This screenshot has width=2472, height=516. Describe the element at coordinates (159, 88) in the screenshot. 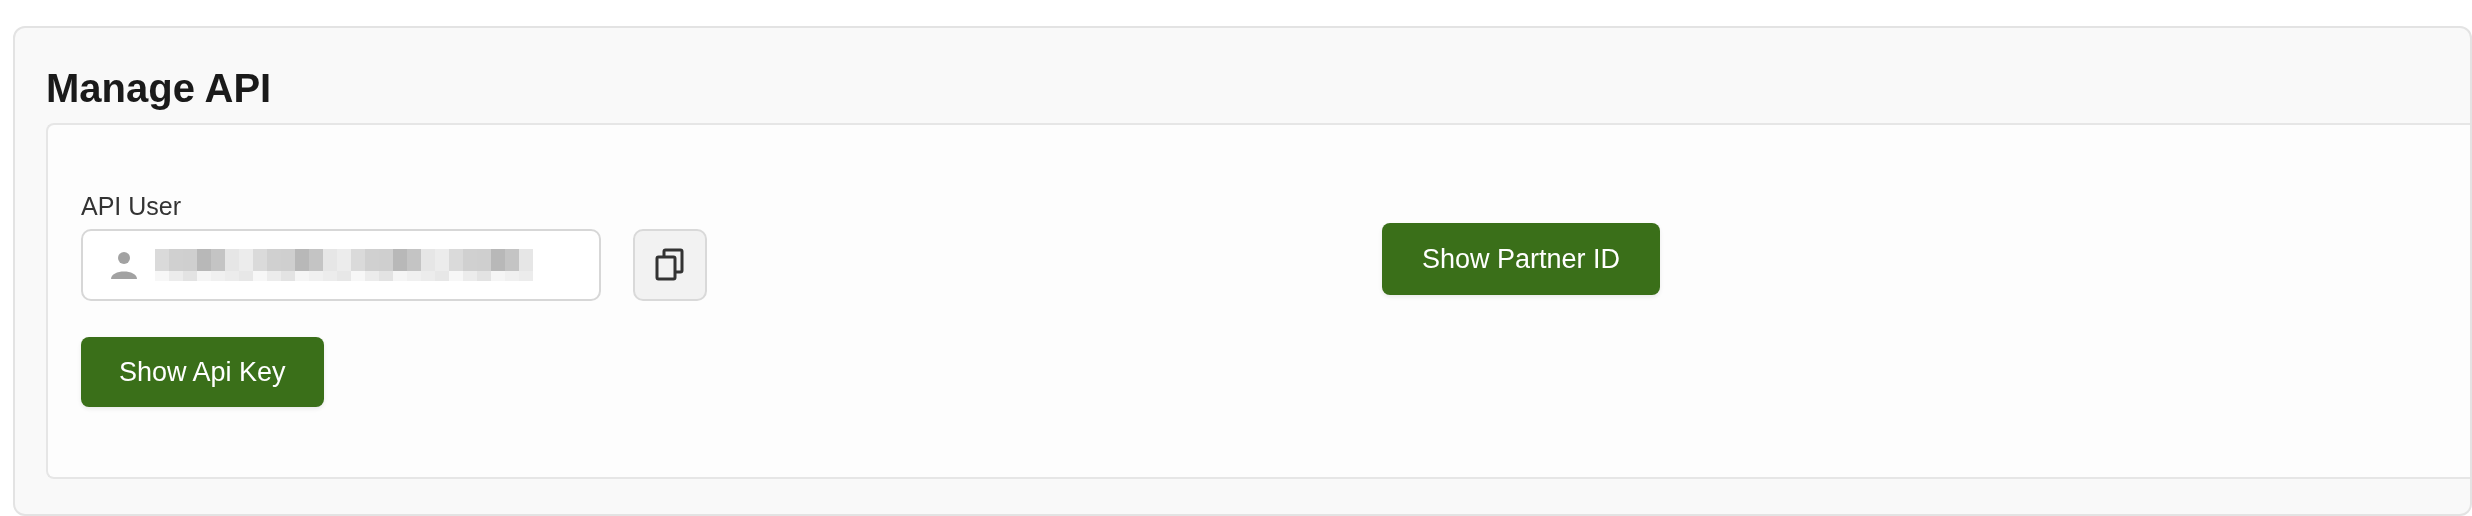

I see `panel-title: Manage API` at that location.